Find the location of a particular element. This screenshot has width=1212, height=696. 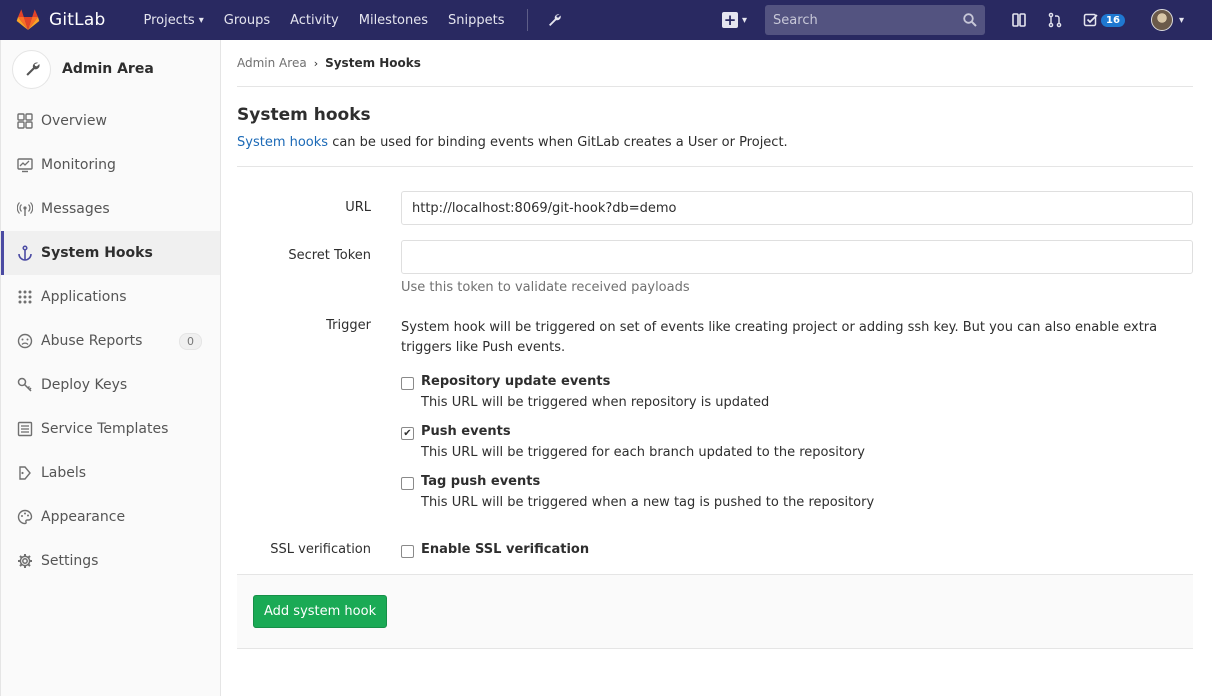

nav-activity-label: Activity is located at coordinates (314, 20).